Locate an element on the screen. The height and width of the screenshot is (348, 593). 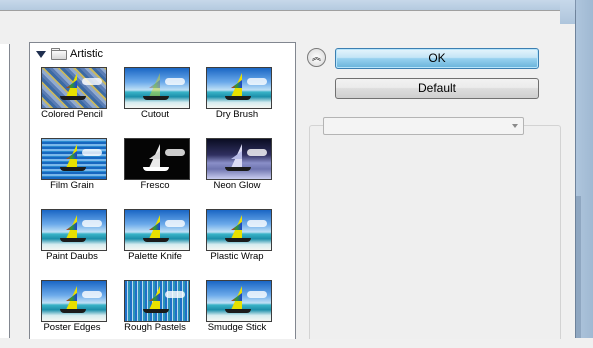
filter-label: Paint Daubs is located at coordinates (72, 256).